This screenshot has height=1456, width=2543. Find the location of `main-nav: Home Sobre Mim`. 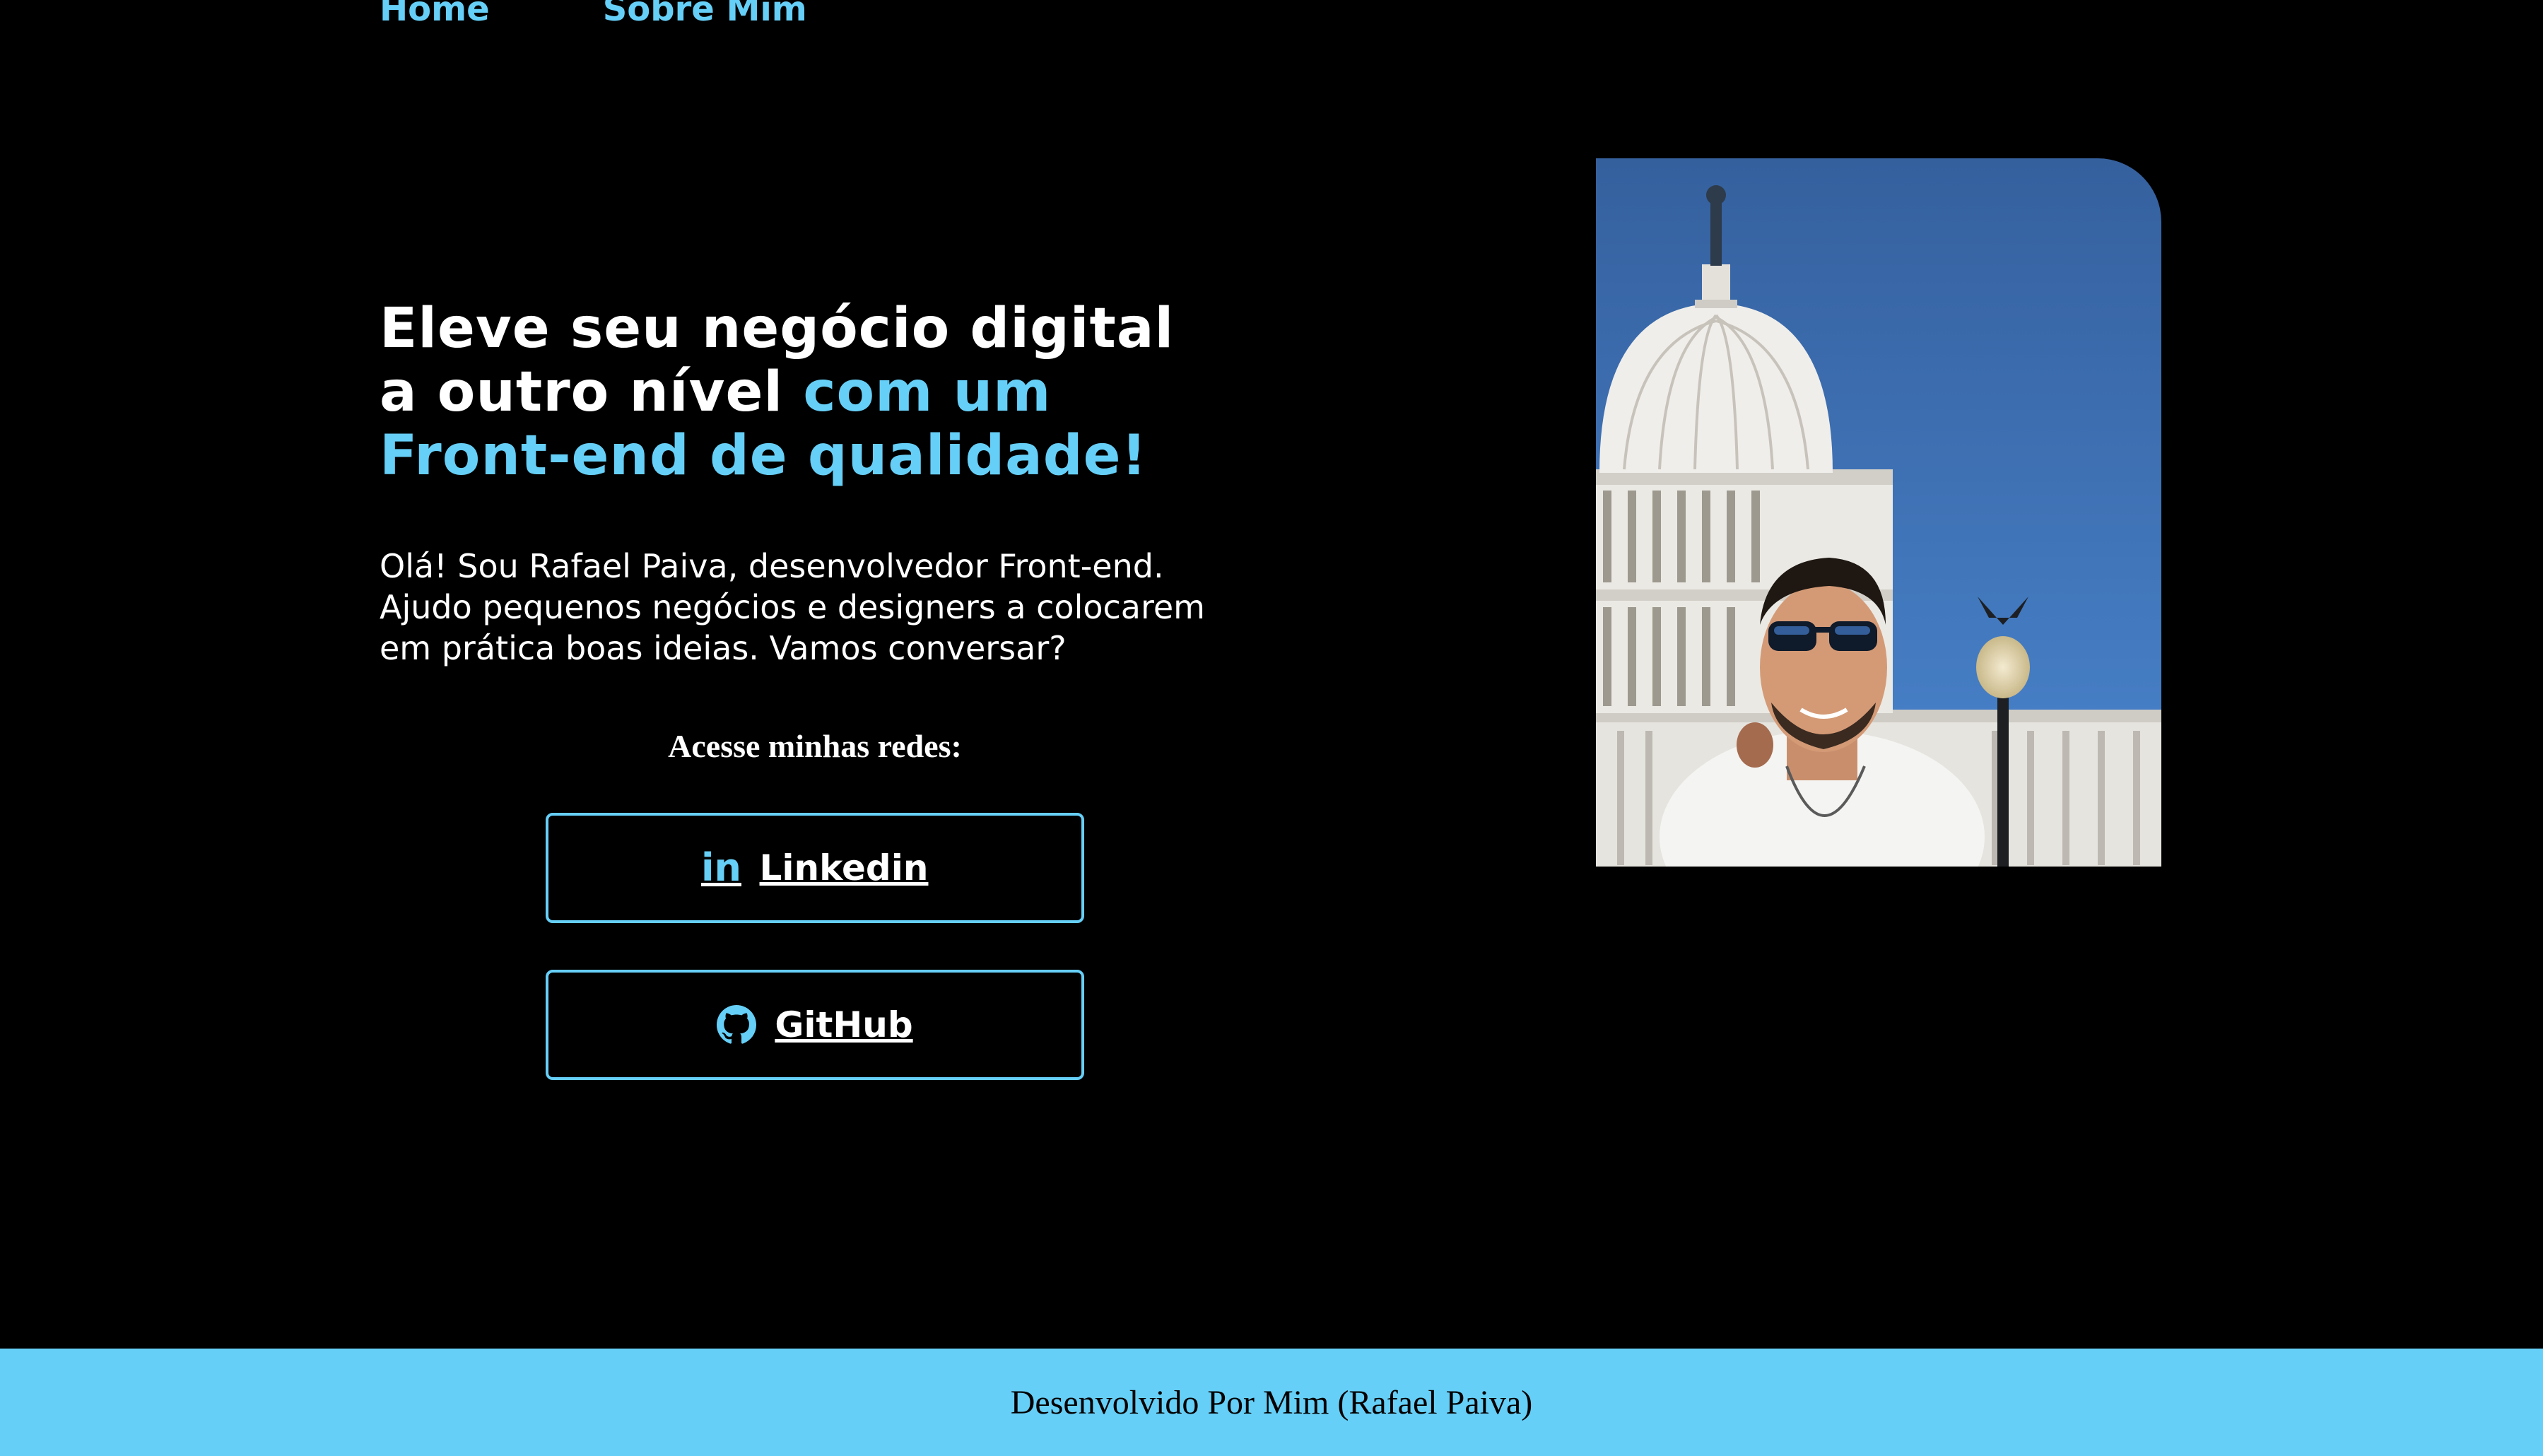

main-nav: Home Sobre Mim is located at coordinates (594, 17).